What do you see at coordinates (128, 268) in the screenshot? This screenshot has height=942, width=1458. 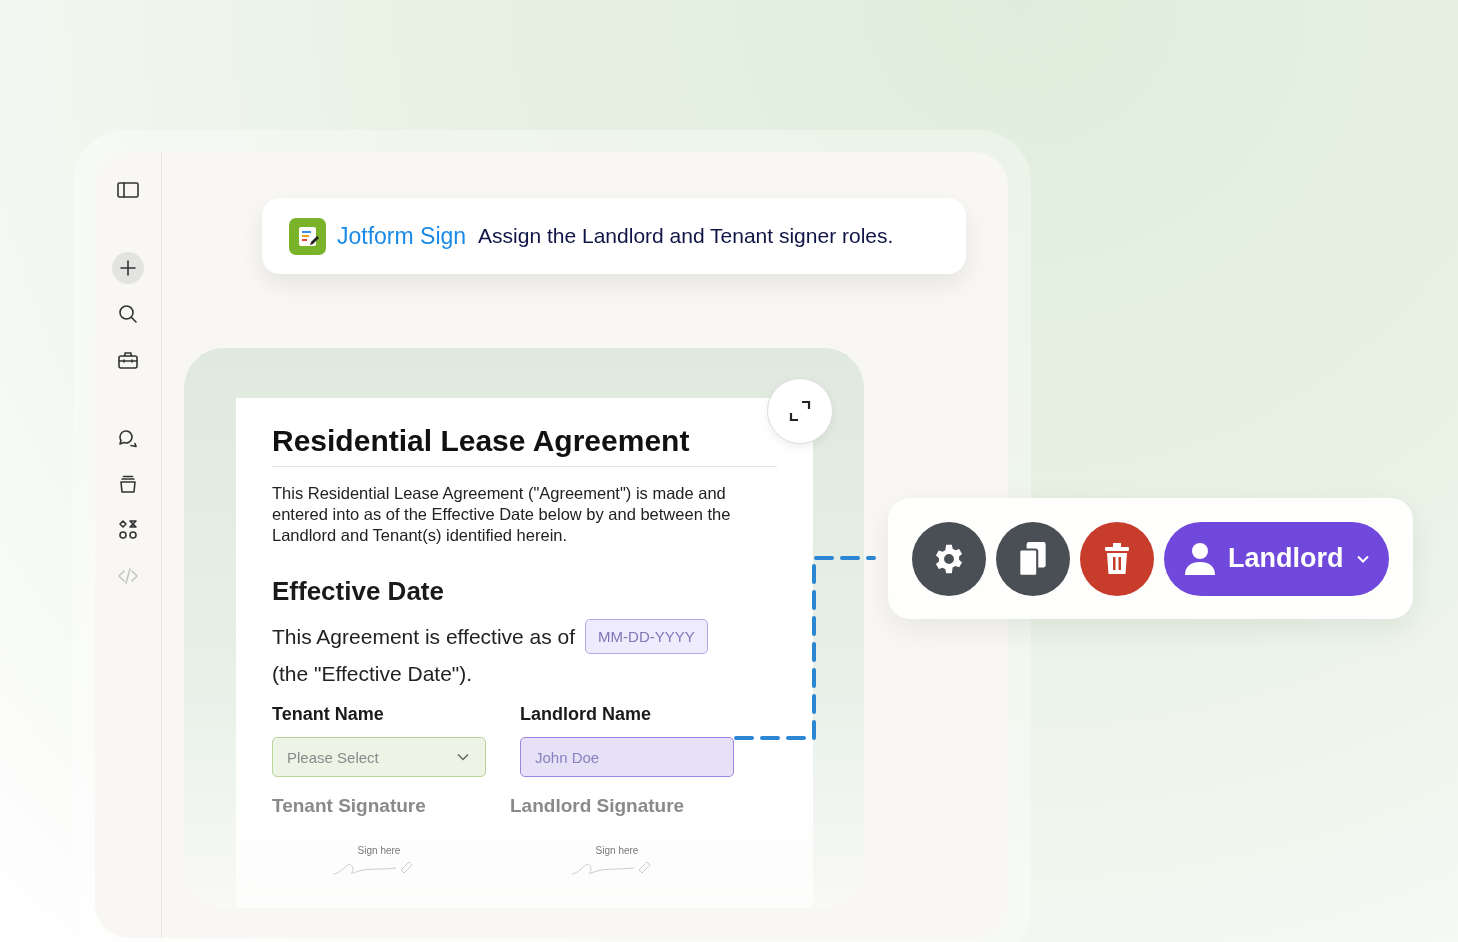 I see `sidebar-button` at bounding box center [128, 268].